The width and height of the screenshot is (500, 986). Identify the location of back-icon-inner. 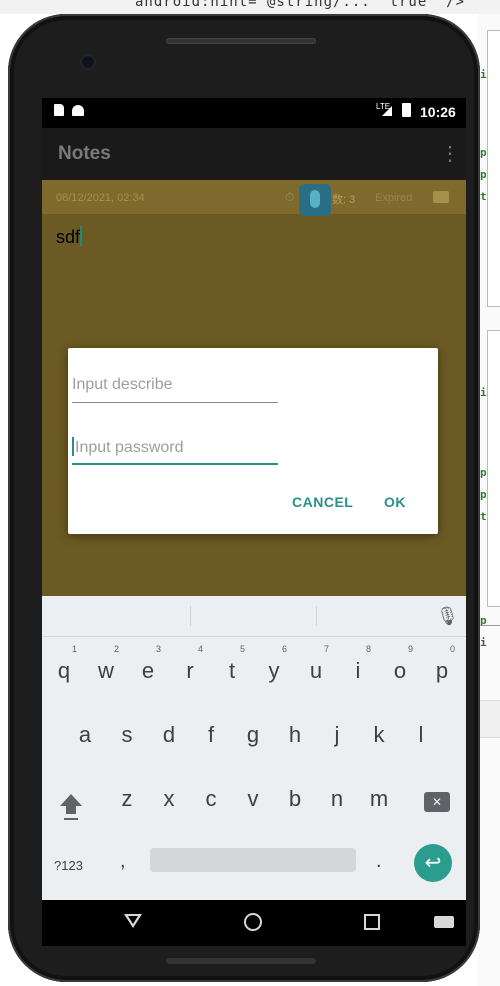
(133, 920).